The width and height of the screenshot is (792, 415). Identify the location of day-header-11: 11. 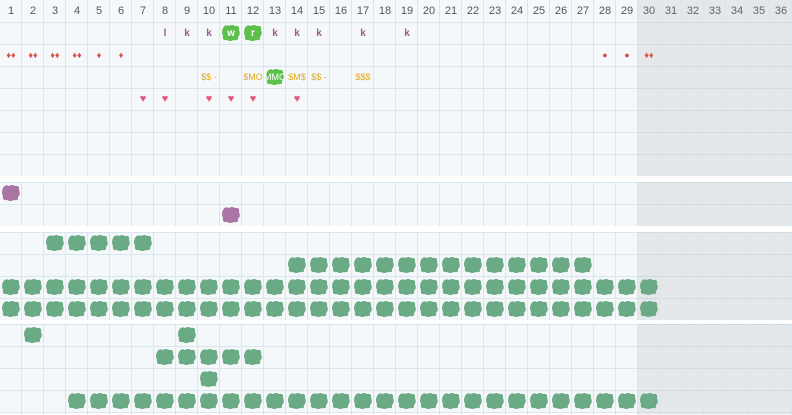
(231, 11).